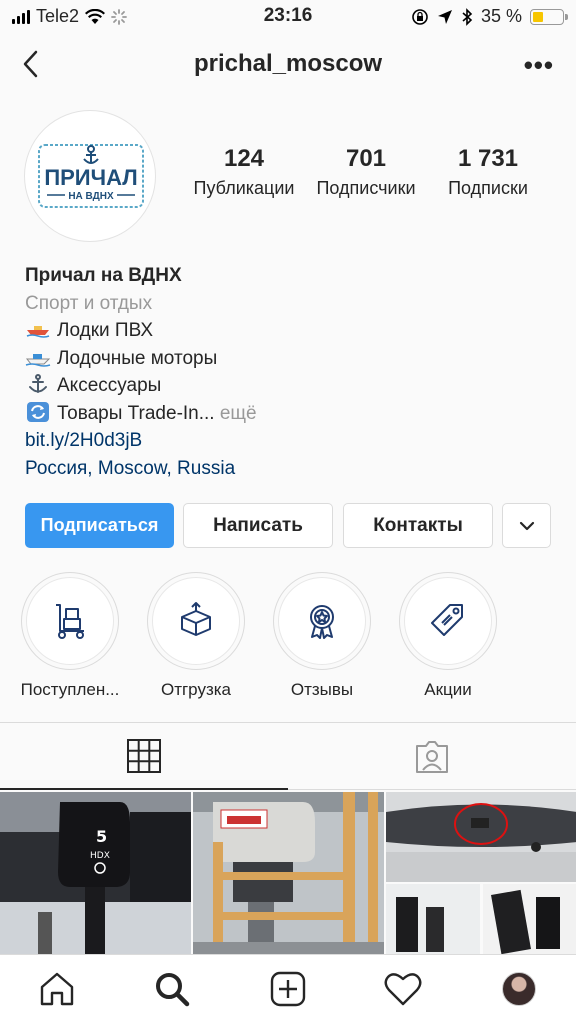 The image size is (576, 1024). I want to click on post-thumbnail: 5 HDX, so click(95, 874).